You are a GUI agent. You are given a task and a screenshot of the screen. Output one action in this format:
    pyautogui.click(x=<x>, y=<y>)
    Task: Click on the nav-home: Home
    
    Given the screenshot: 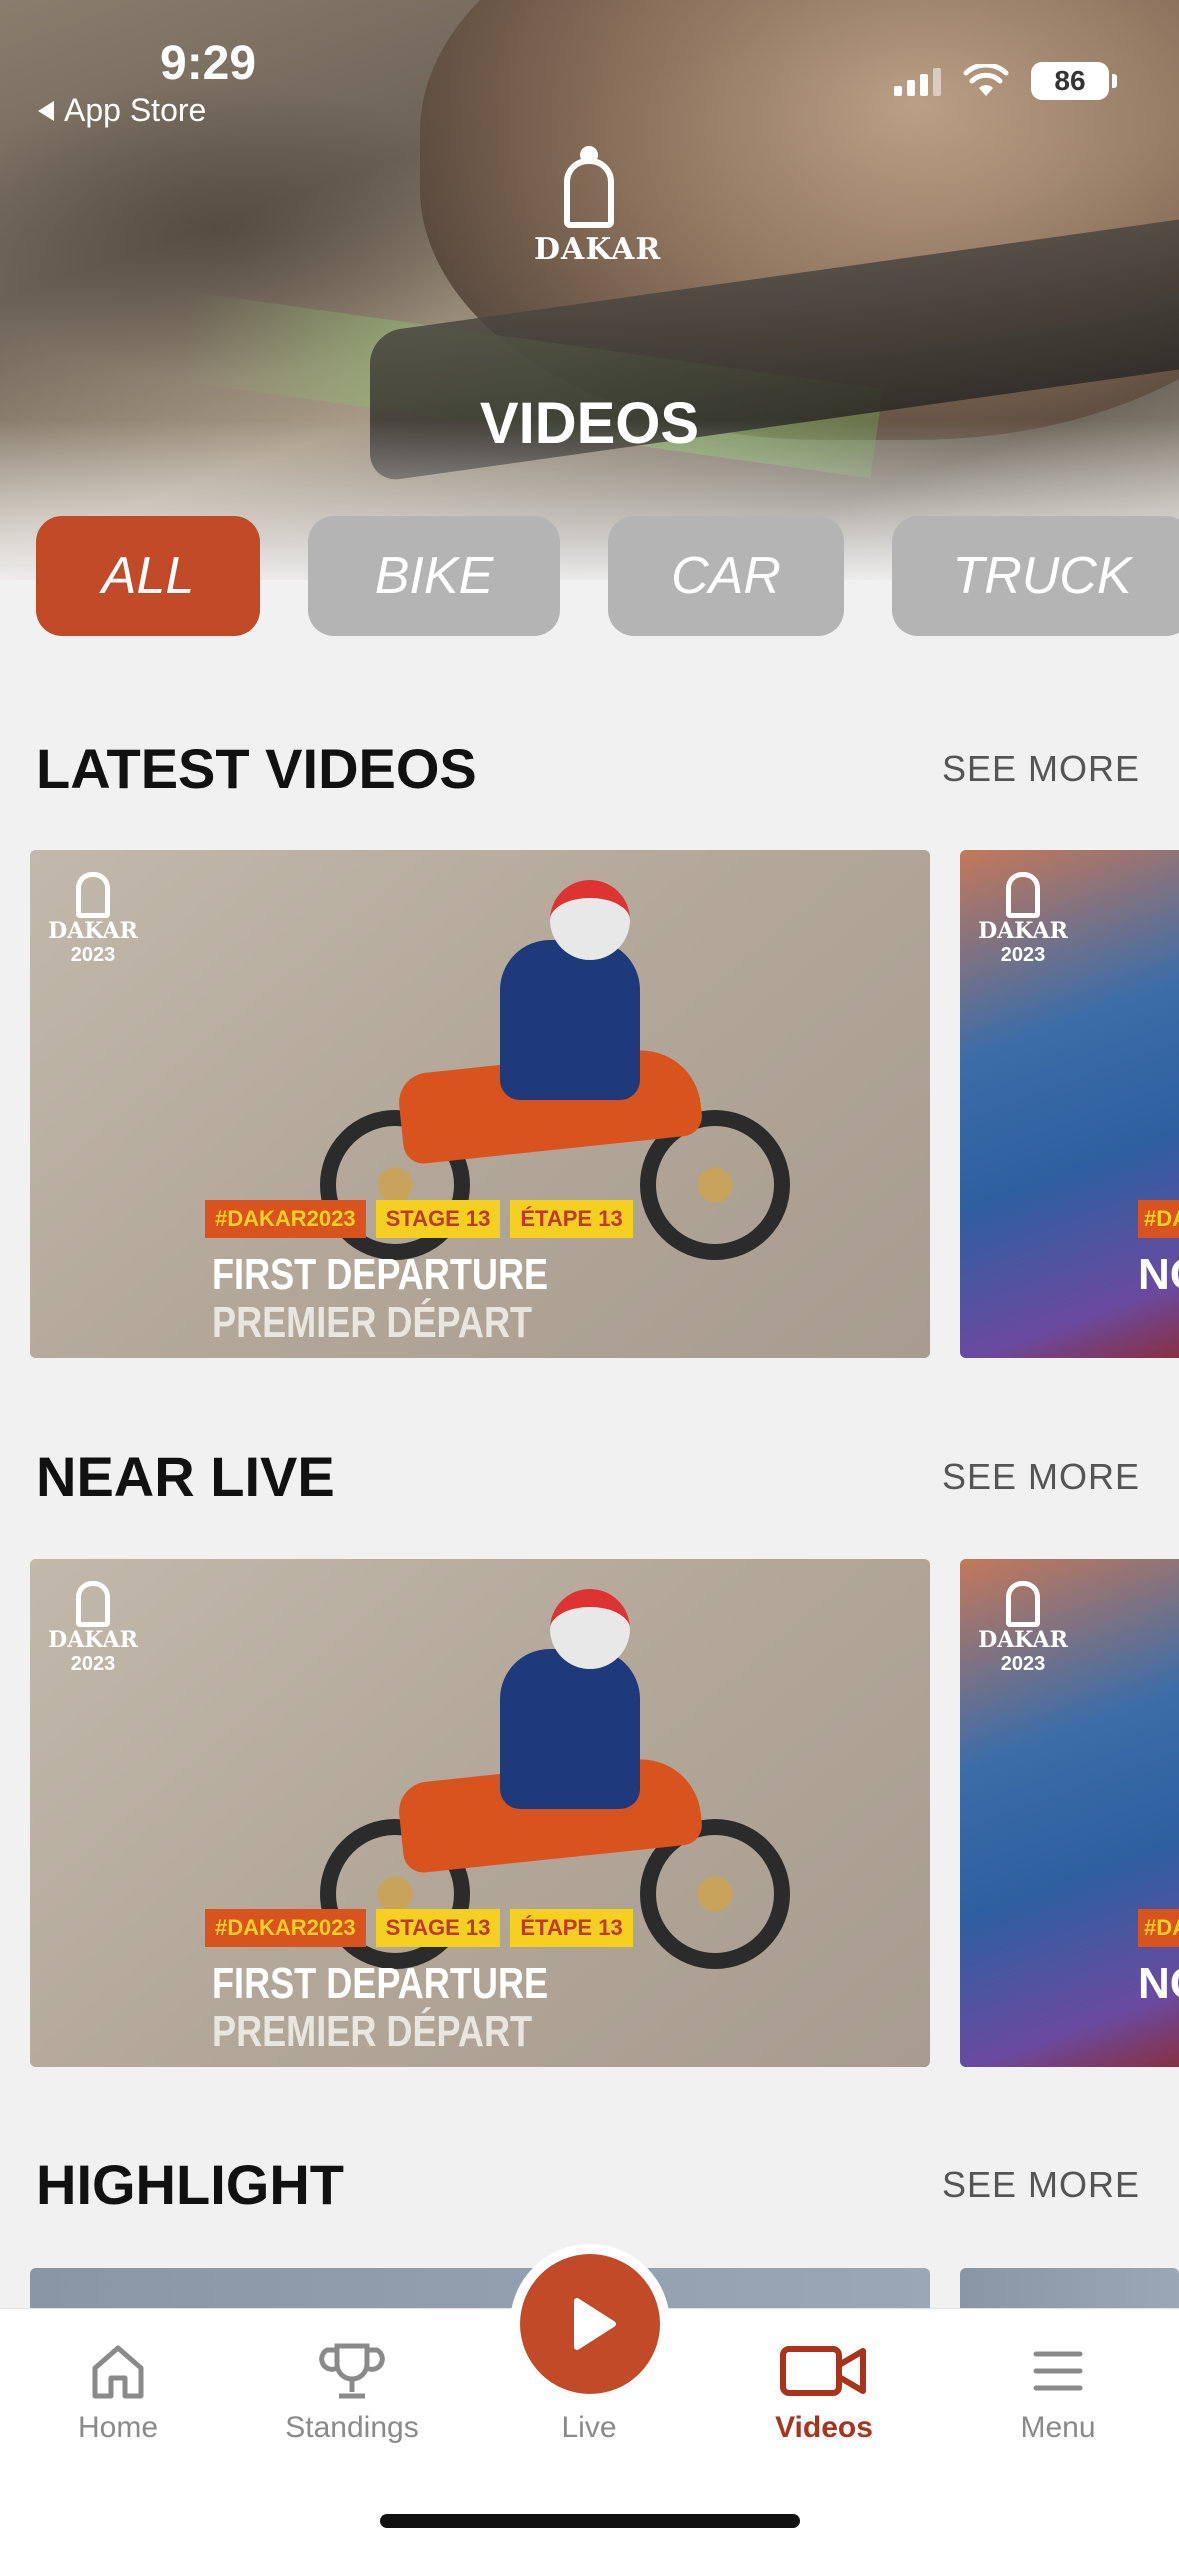 What is the action you would take?
    pyautogui.click(x=118, y=2388)
    